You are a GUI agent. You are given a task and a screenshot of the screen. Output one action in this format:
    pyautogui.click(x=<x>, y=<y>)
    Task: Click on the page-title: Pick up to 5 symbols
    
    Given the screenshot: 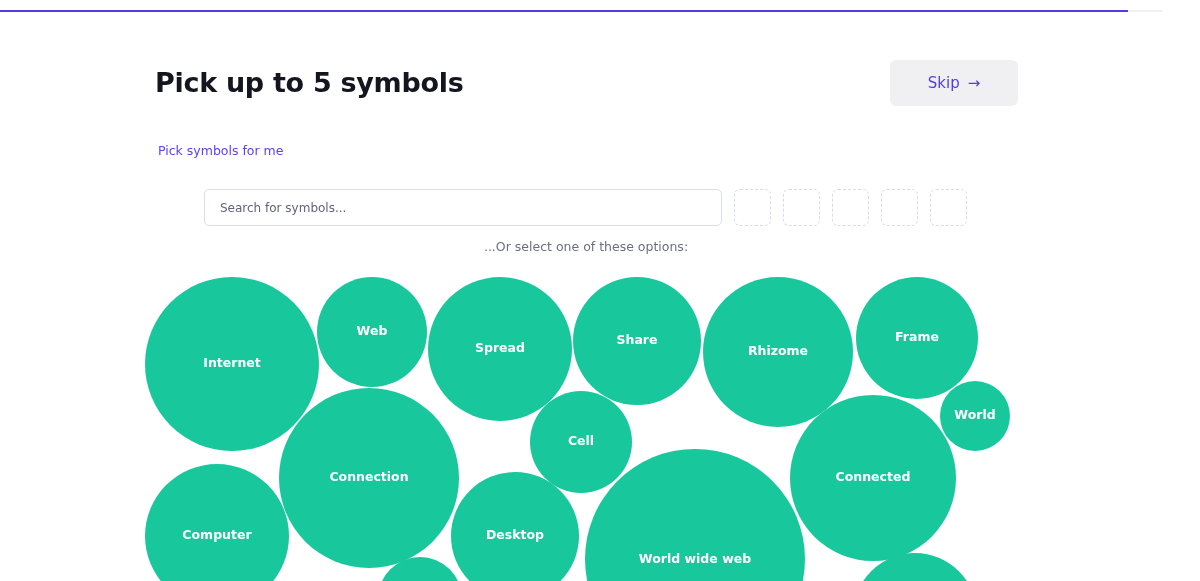 What is the action you would take?
    pyautogui.click(x=309, y=83)
    